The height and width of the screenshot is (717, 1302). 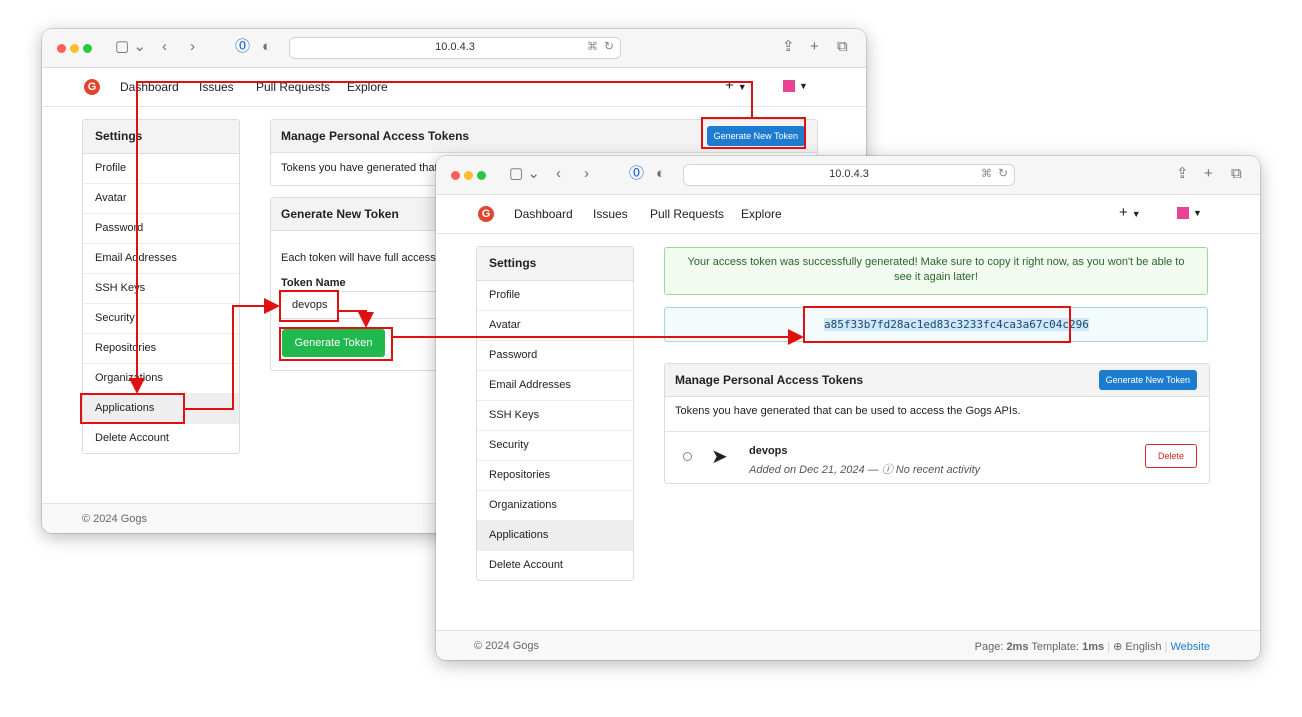 I want to click on page-time: 2ms, so click(x=1017, y=647).